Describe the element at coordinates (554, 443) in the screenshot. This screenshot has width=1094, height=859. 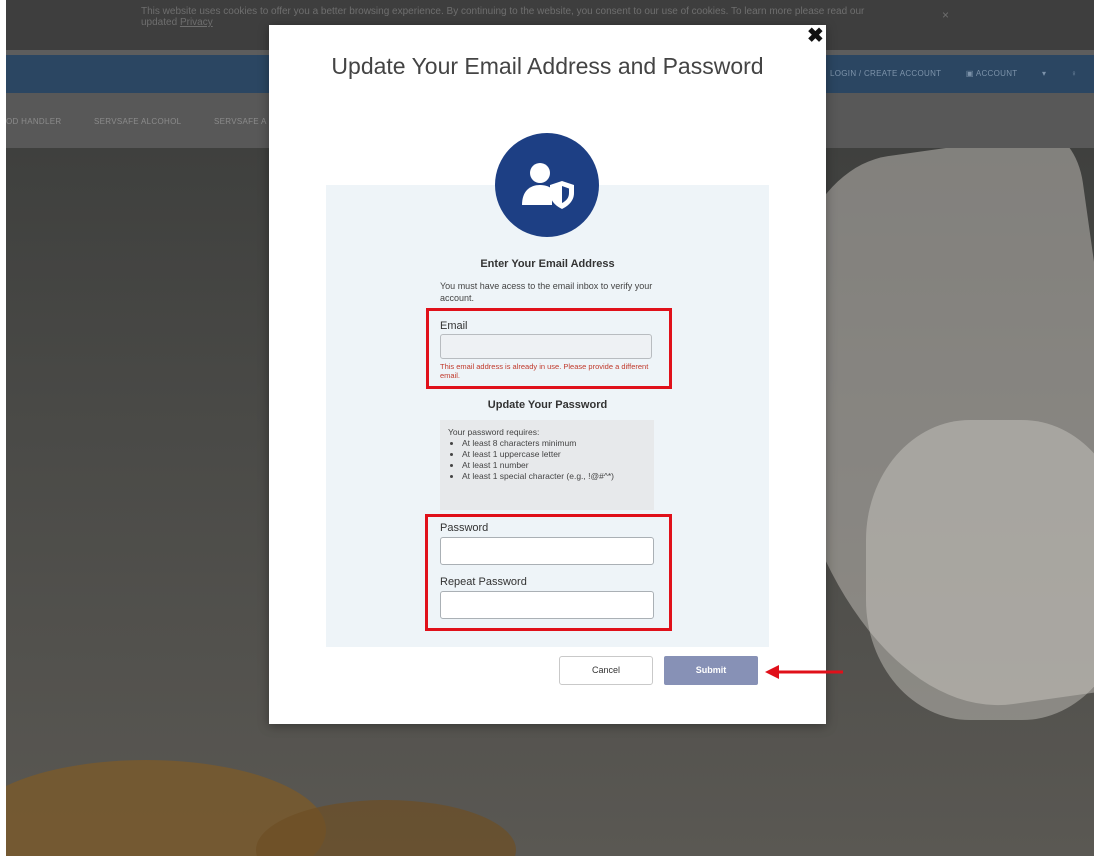
I see `requirement-item: At least 8 characters minimum` at that location.